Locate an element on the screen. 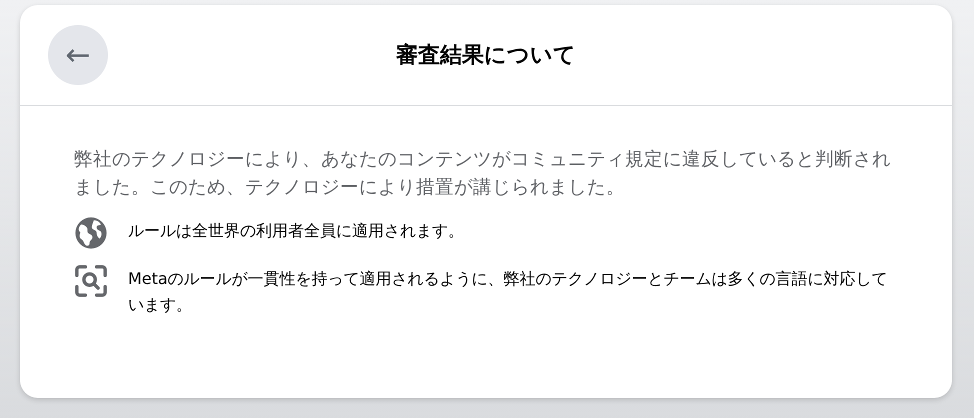  magnifier-scan-icon is located at coordinates (91, 281).